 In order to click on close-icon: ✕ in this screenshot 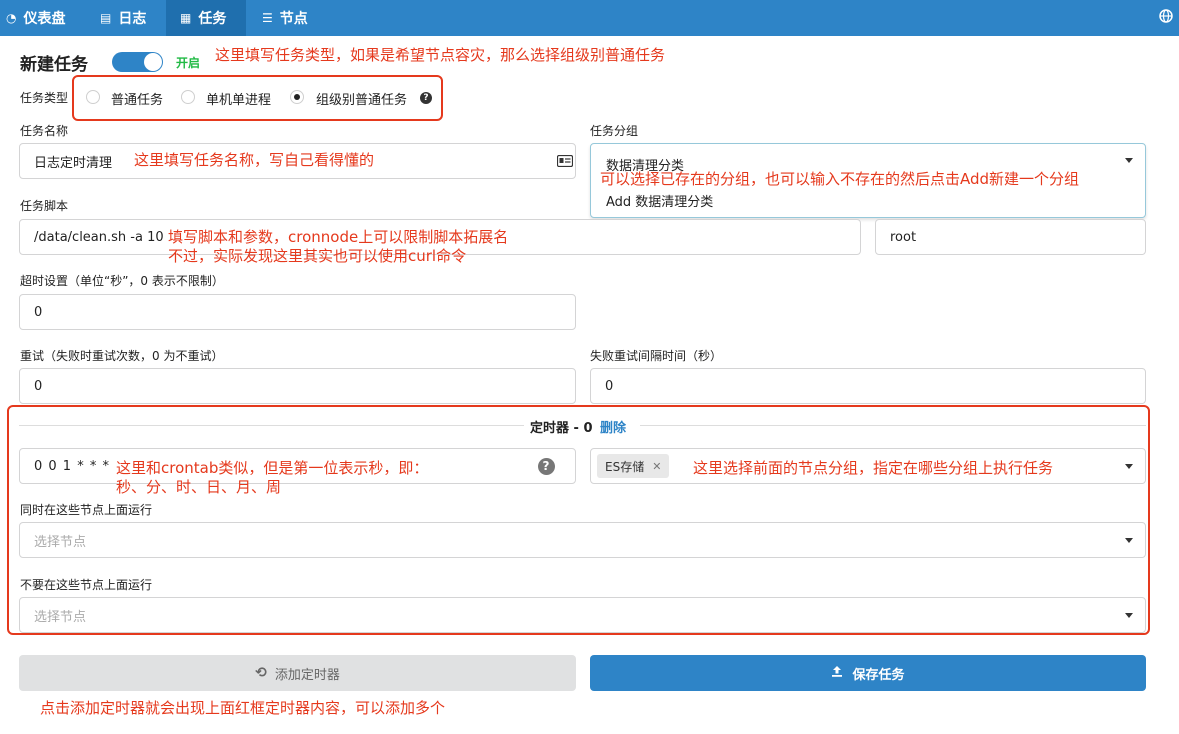, I will do `click(656, 466)`.